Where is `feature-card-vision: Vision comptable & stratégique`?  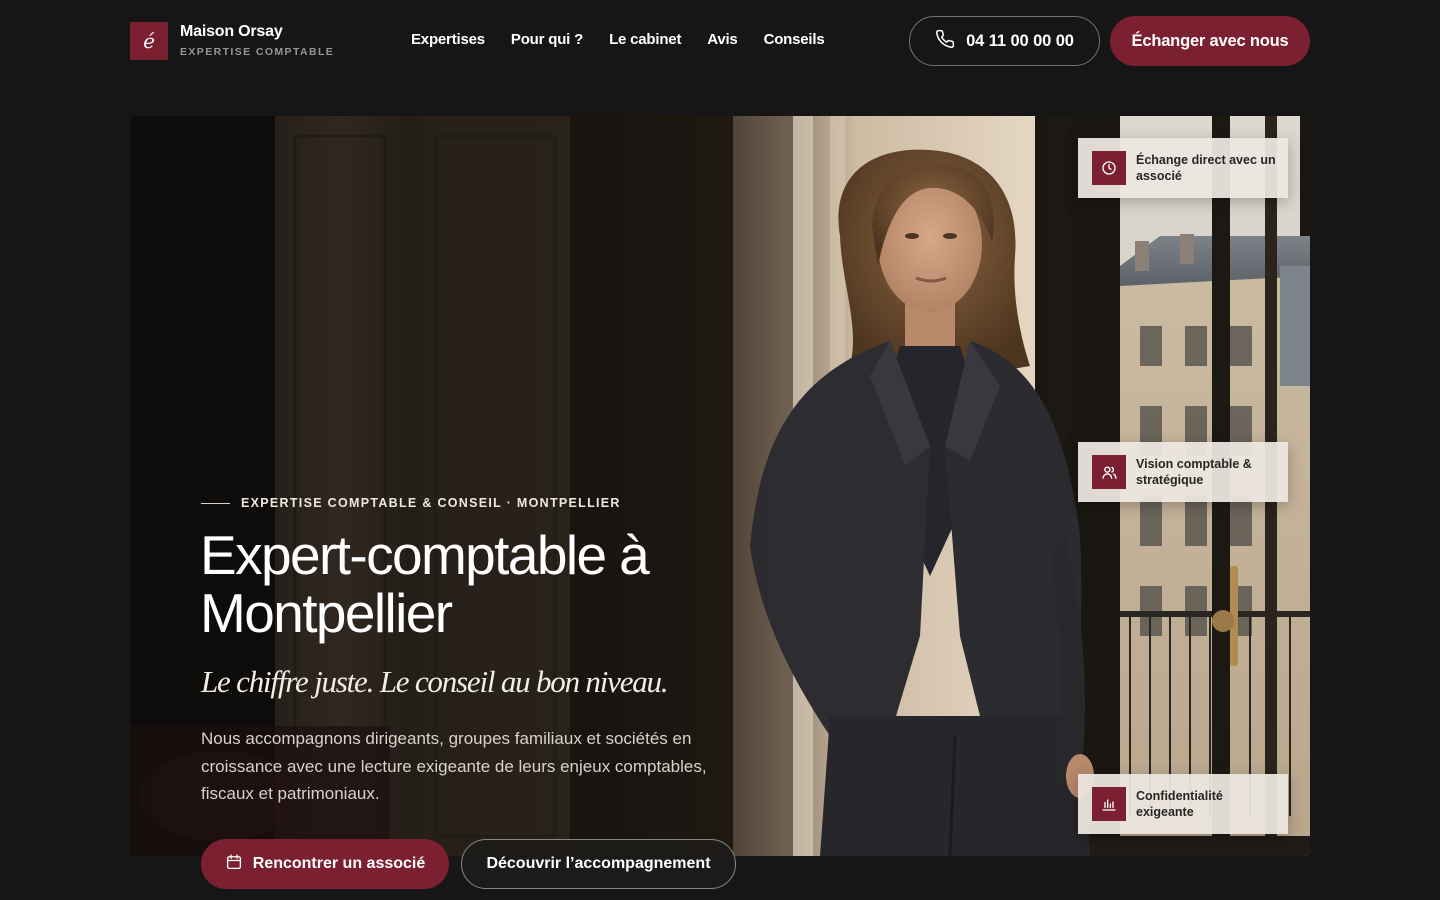
feature-card-vision: Vision comptable & stratégique is located at coordinates (1183, 472).